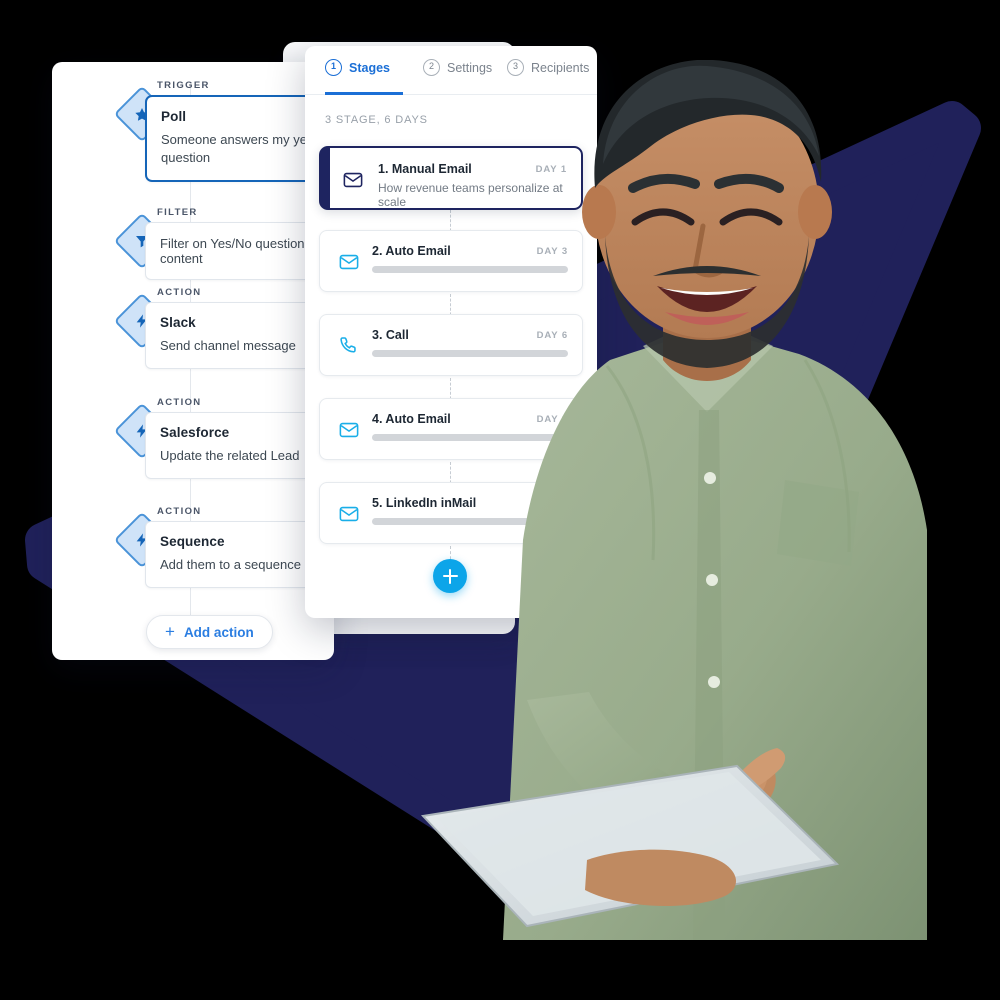  What do you see at coordinates (364, 93) in the screenshot?
I see `active-tab-underline` at bounding box center [364, 93].